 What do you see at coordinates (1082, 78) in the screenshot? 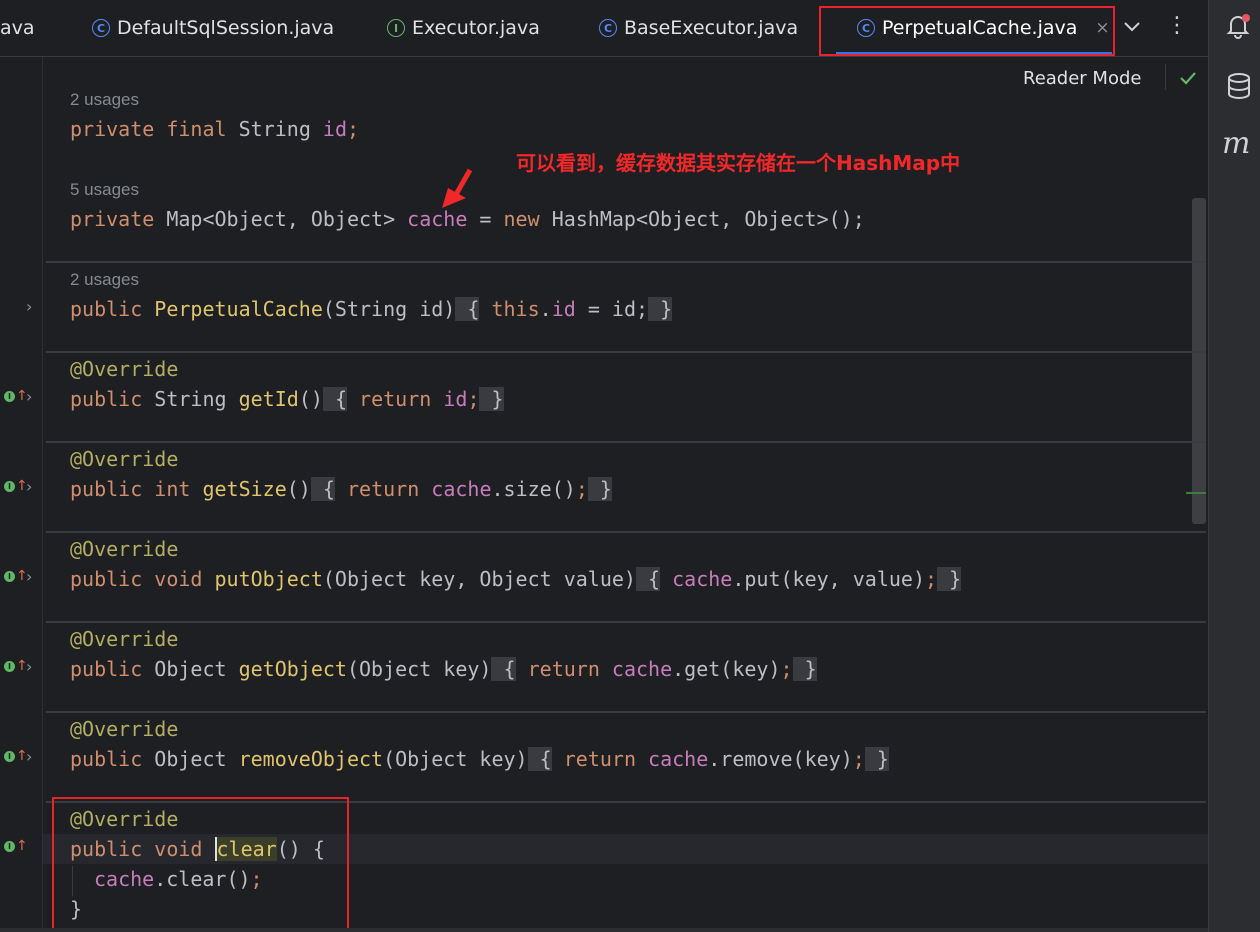
I see `reader-mode-button: Reader Mode` at bounding box center [1082, 78].